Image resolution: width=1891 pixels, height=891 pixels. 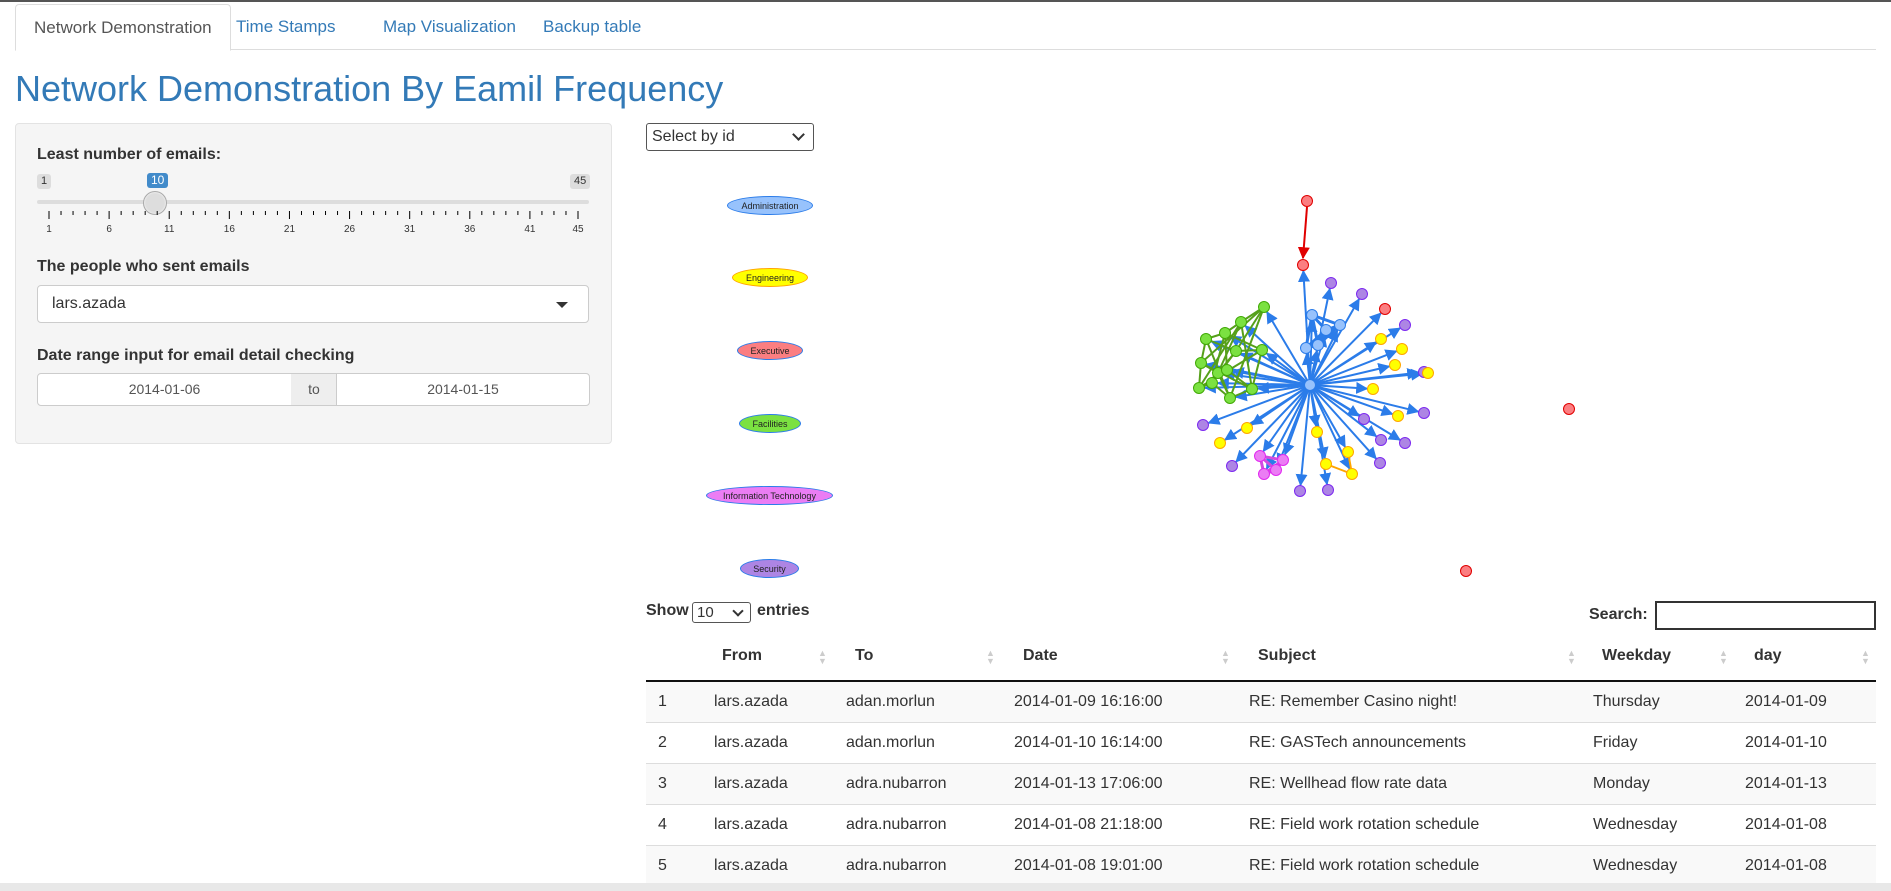 What do you see at coordinates (1088, 742) in the screenshot?
I see `cell-date: 2014-01-10 16:14:00` at bounding box center [1088, 742].